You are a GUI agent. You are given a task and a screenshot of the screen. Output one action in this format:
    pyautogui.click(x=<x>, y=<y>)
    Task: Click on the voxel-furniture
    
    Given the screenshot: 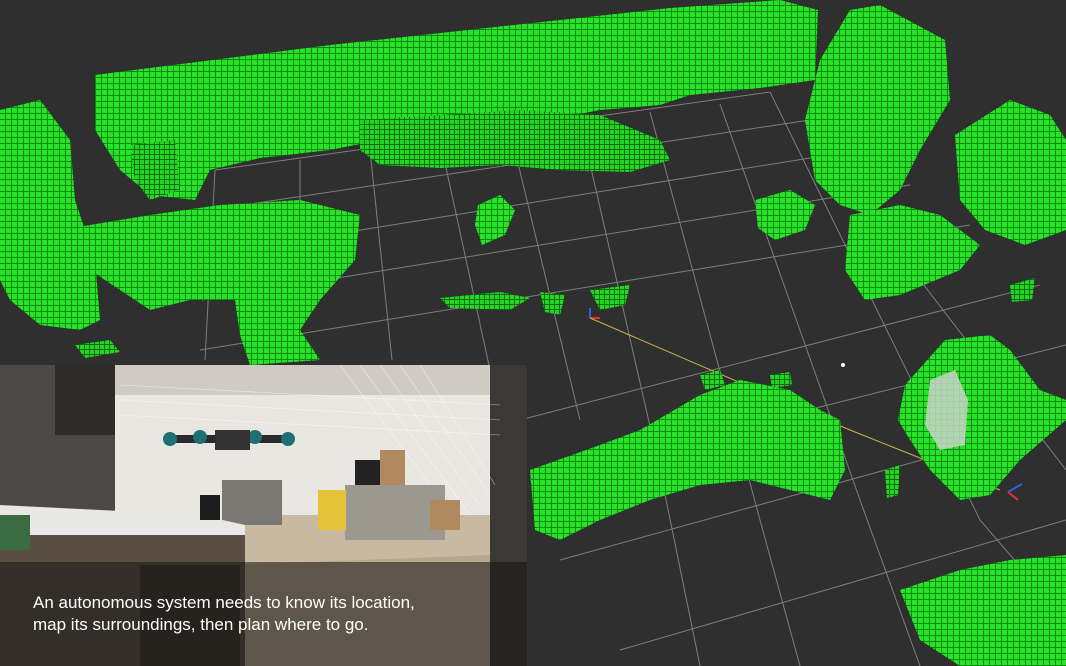 What is the action you would take?
    pyautogui.click(x=687, y=460)
    